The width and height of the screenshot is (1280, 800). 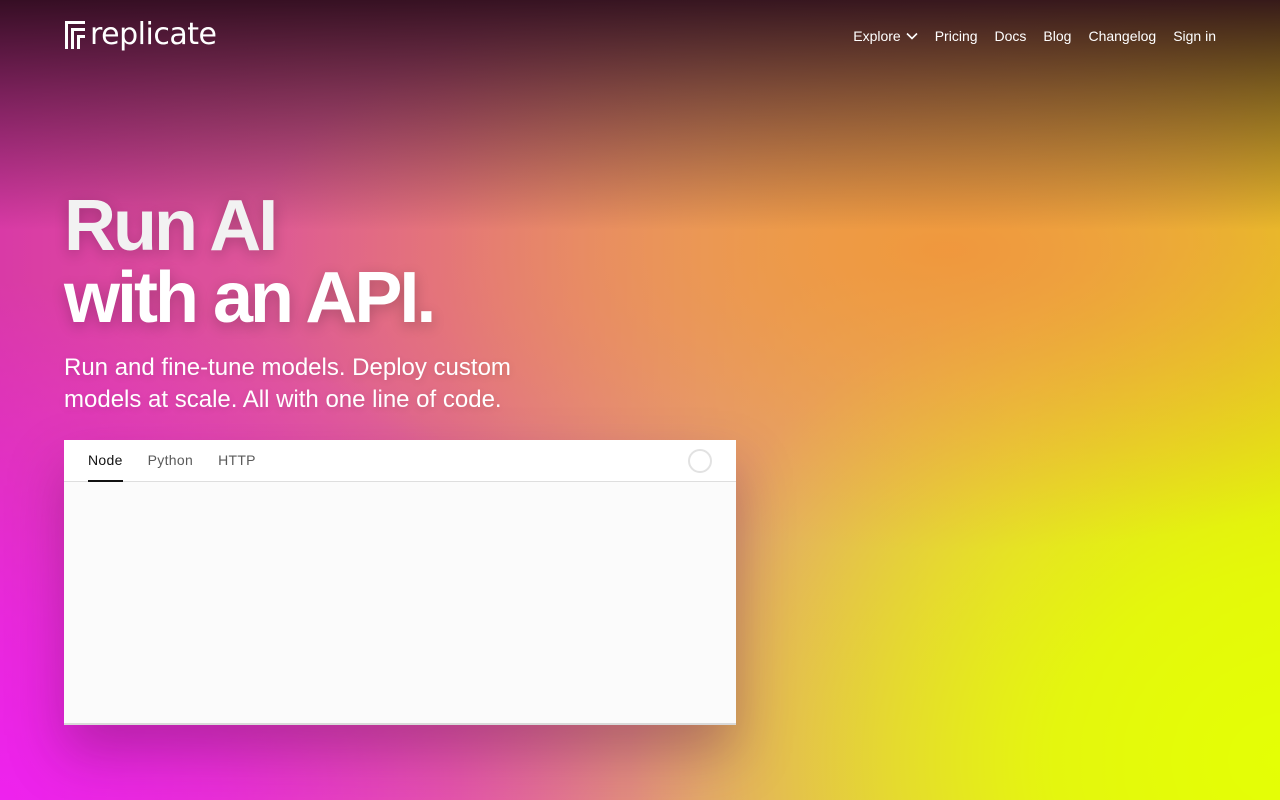 I want to click on nav-pricing: Pricing, so click(x=956, y=36).